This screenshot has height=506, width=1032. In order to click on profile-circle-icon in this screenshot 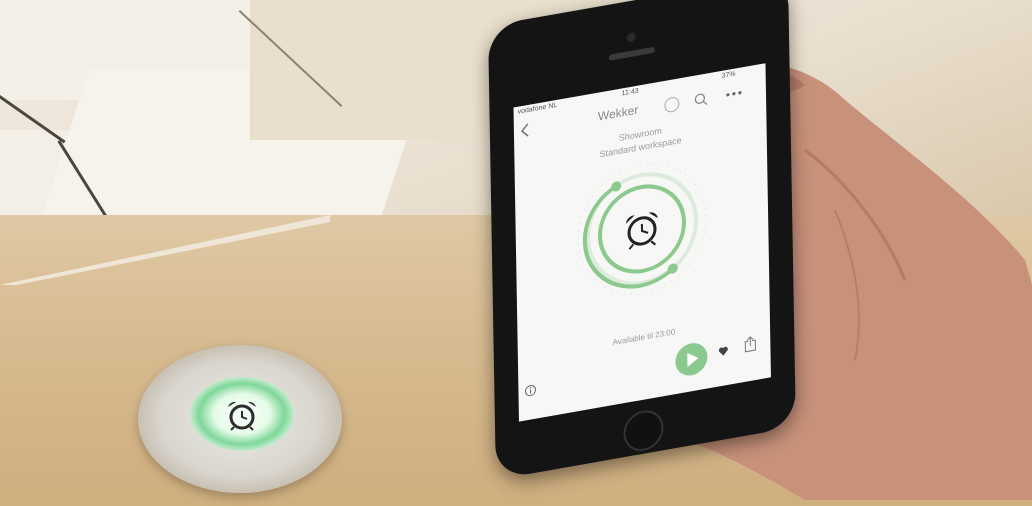, I will do `click(672, 104)`.